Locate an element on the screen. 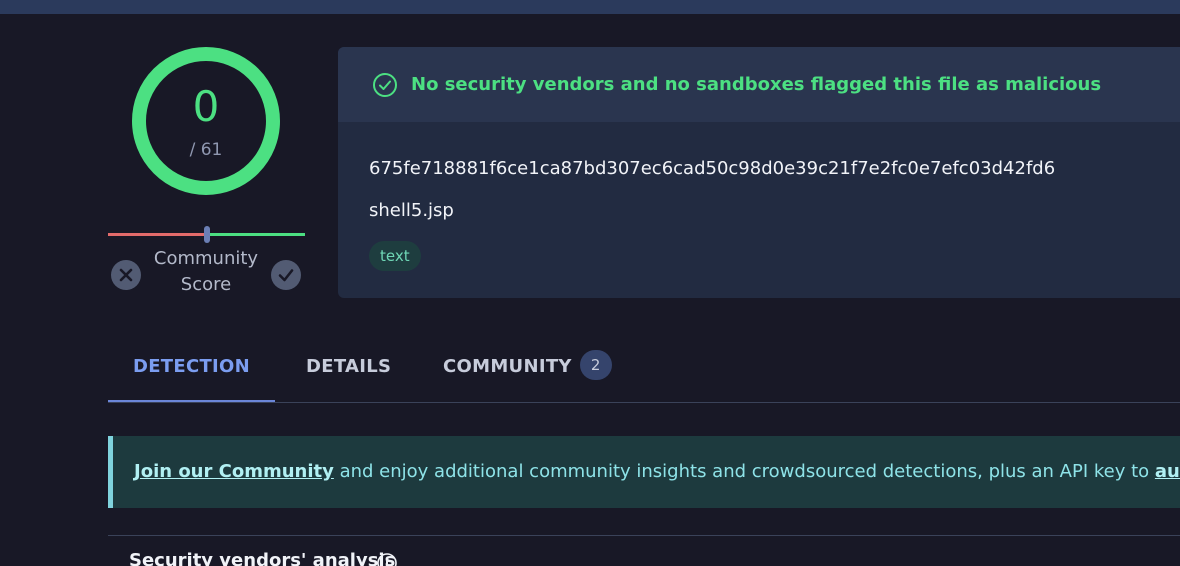 The height and width of the screenshot is (566, 1180). slider-negative-bar is located at coordinates (157, 234).